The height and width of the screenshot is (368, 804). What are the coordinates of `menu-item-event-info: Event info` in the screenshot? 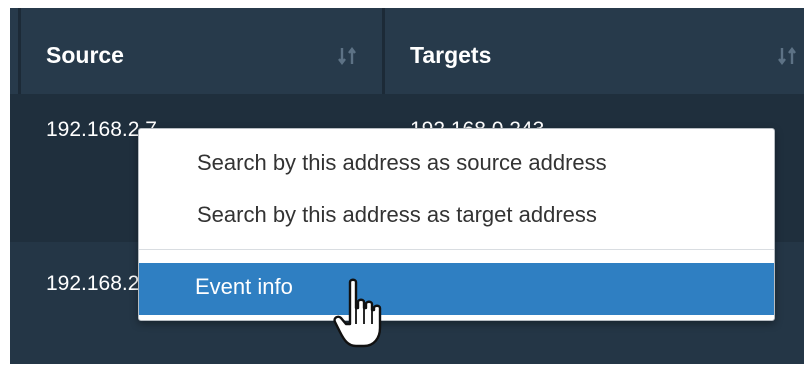 It's located at (456, 289).